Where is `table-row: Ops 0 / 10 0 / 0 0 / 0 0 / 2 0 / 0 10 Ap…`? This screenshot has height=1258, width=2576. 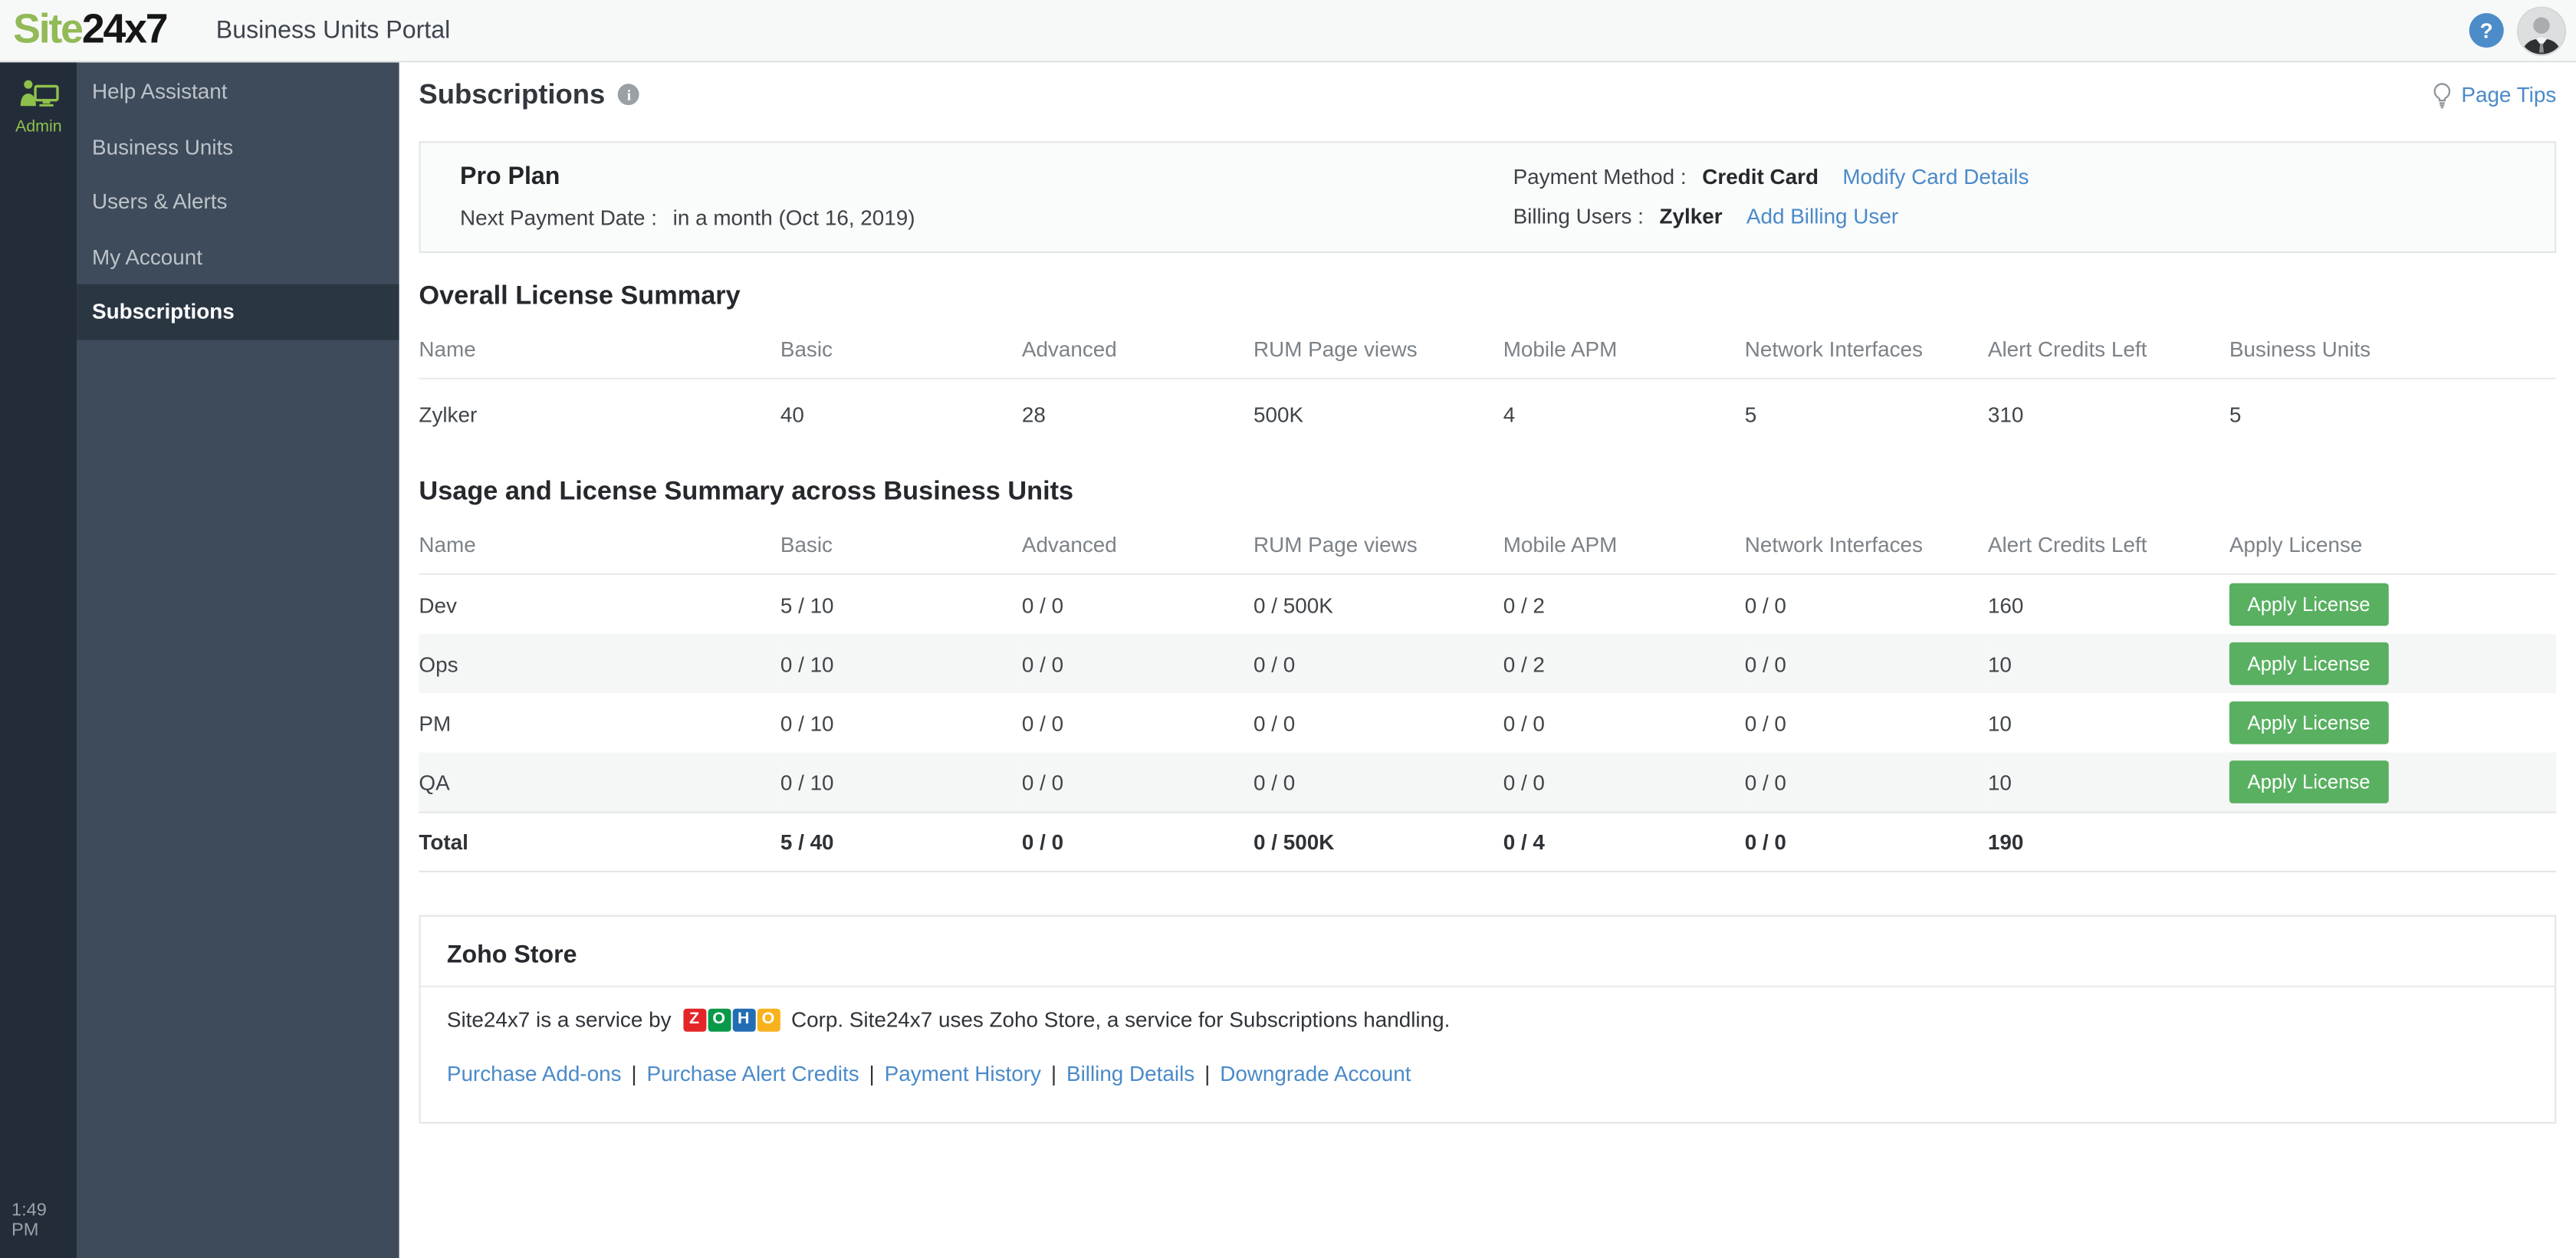
table-row: Ops 0 / 10 0 / 0 0 / 0 0 / 2 0 / 0 10 Ap… is located at coordinates (1488, 664).